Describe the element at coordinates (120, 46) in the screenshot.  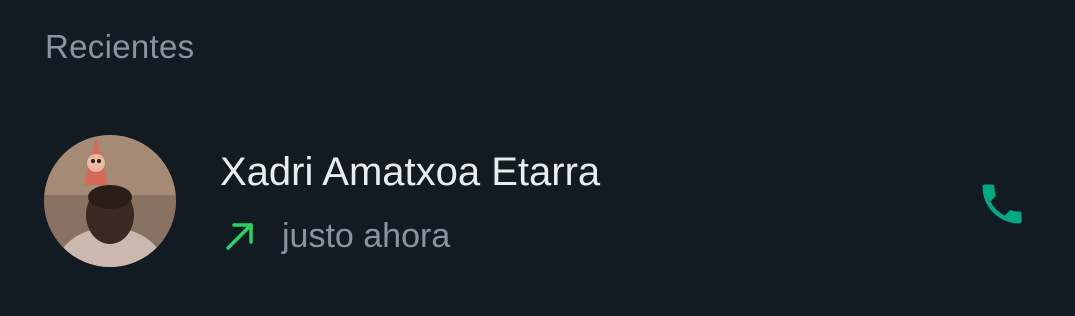
I see `section-title: Recientes` at that location.